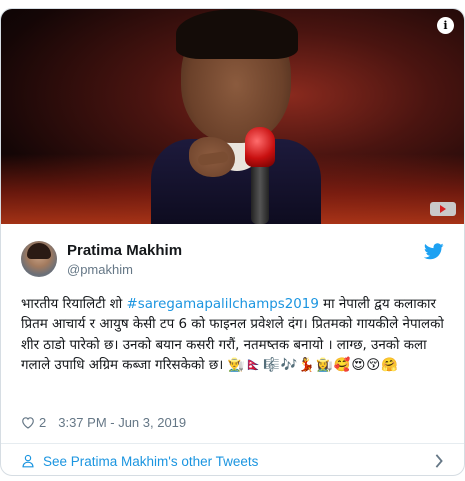  What do you see at coordinates (223, 304) in the screenshot?
I see `hashtag-link: #saregamapalilchamps2019` at bounding box center [223, 304].